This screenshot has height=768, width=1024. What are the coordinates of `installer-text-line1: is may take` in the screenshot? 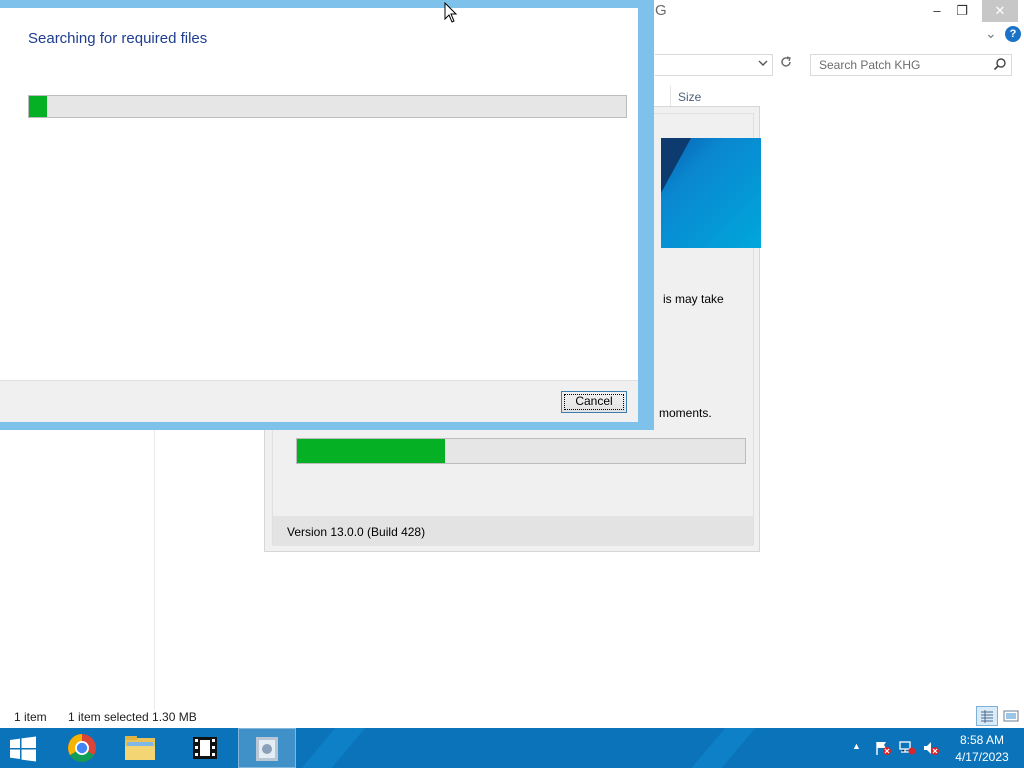 It's located at (693, 299).